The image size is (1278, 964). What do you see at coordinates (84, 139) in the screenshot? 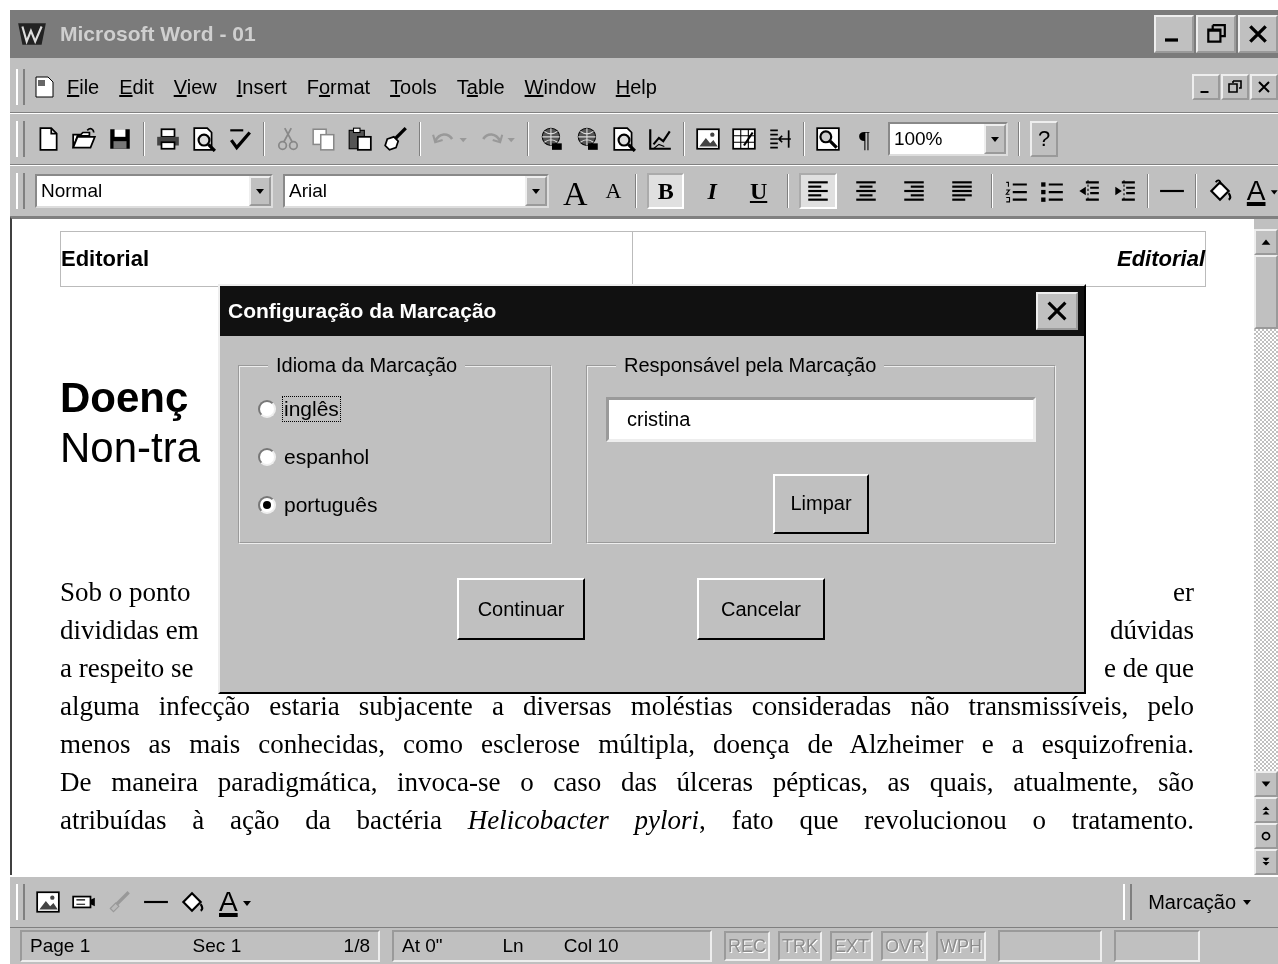
I see `open-folder-icon` at bounding box center [84, 139].